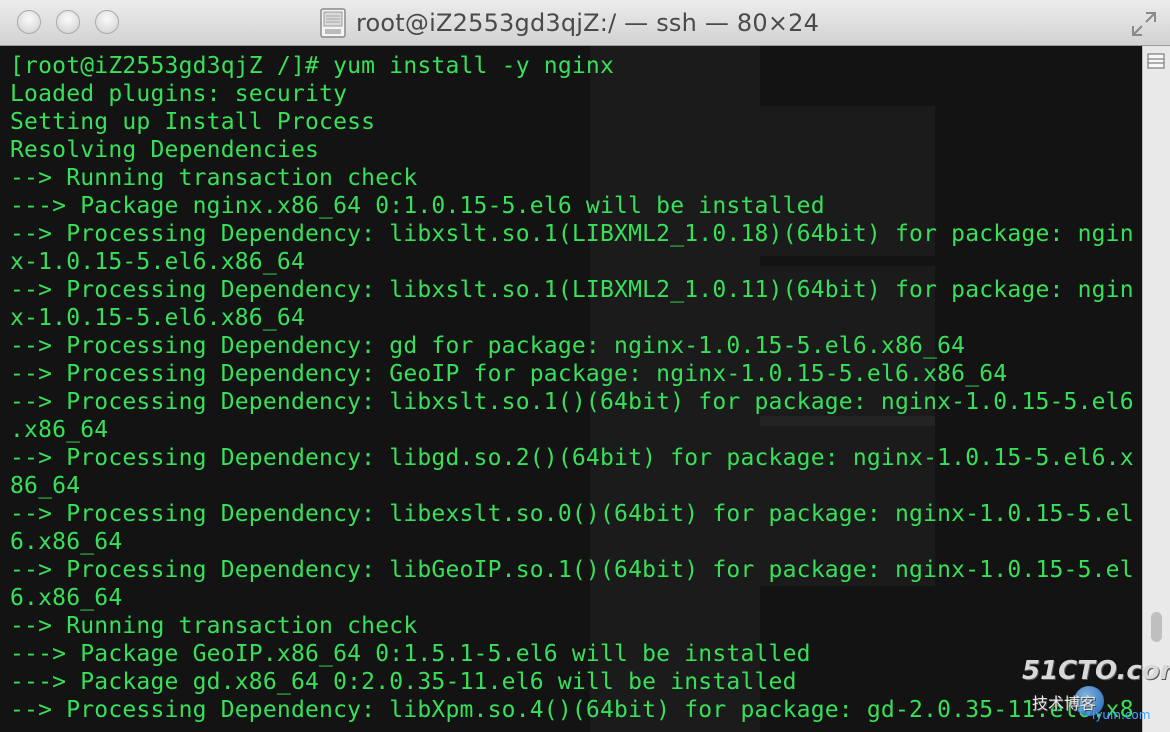 This screenshot has height=732, width=1170. I want to click on window-title-group: root@iZ2553gd3qjZ:/ — ssh — 80×24, so click(569, 23).